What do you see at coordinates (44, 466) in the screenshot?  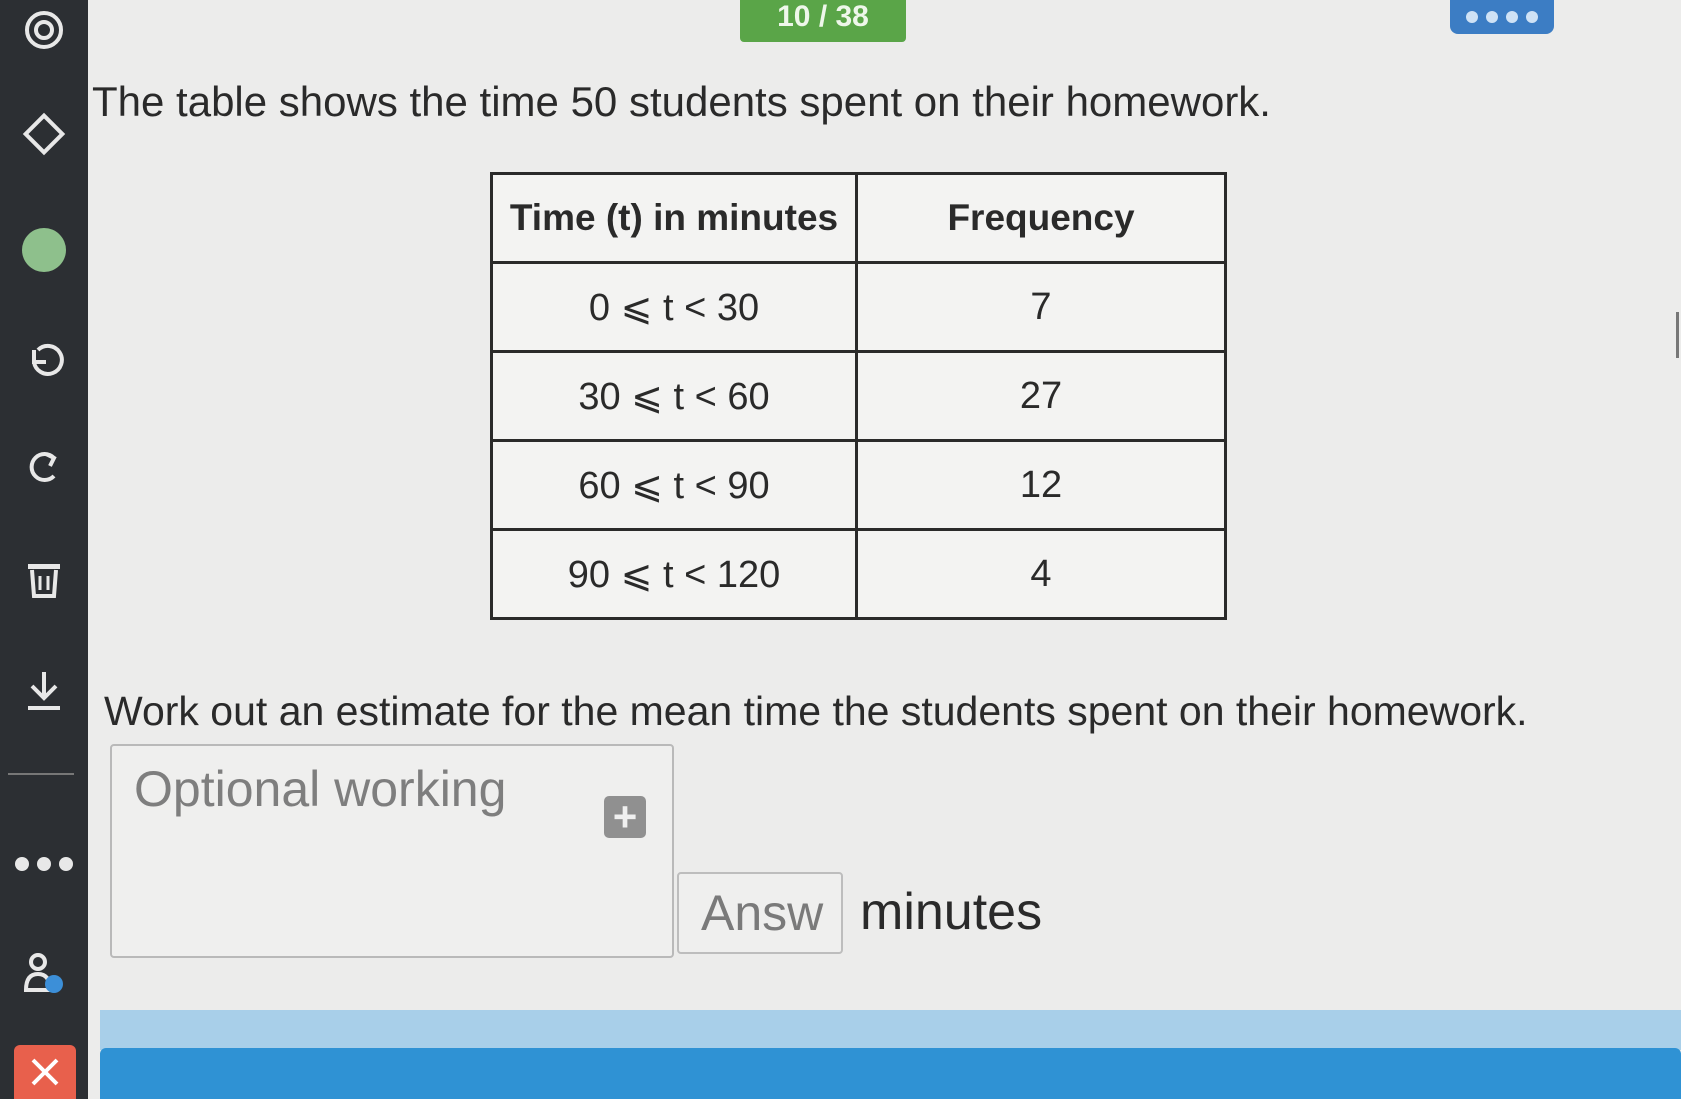 I see `redo-icon` at bounding box center [44, 466].